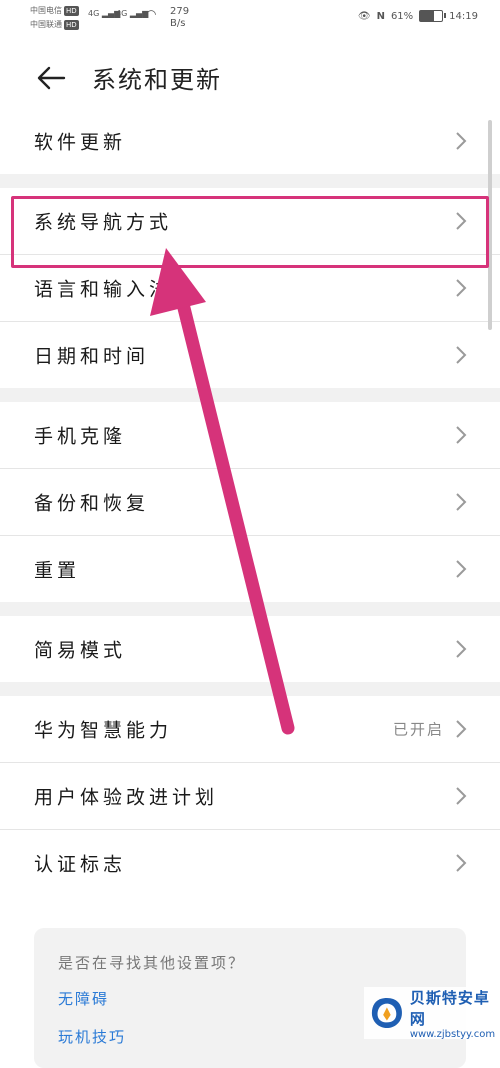 This screenshot has width=500, height=1068. I want to click on settings-item: 用户体验改进计划, so click(250, 796).